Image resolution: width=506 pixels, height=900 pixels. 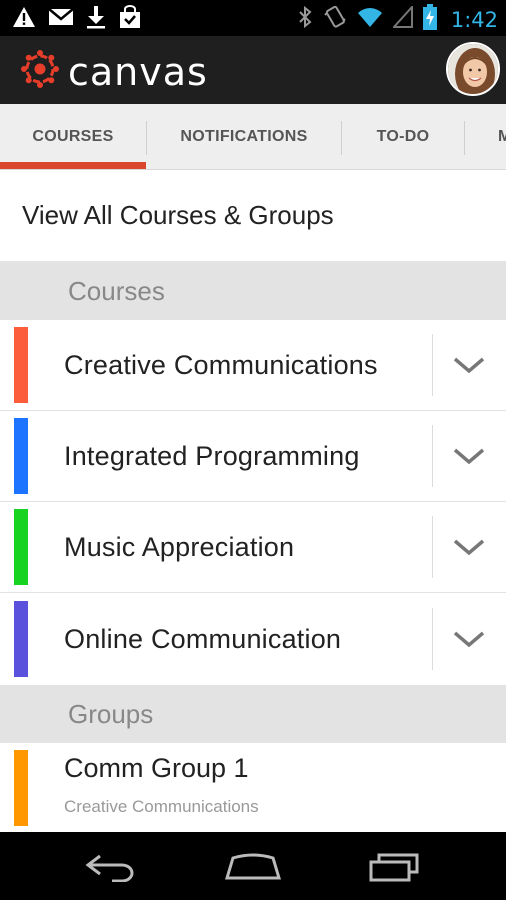 I want to click on canvas-logo-icon, so click(x=40, y=71).